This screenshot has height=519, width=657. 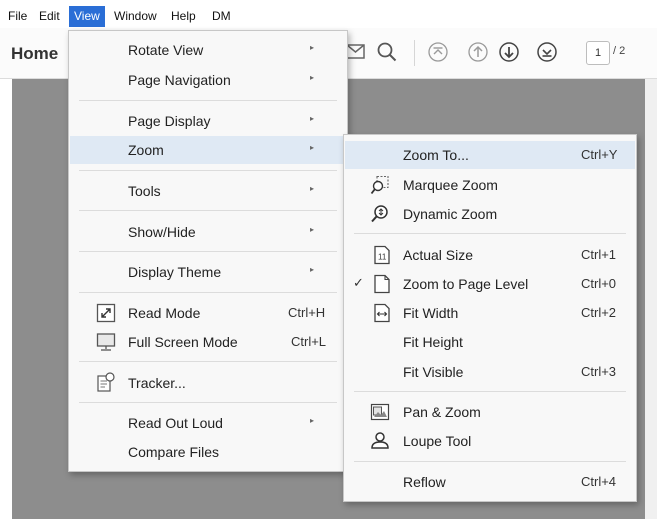 I want to click on page-total: / 2, so click(x=619, y=51).